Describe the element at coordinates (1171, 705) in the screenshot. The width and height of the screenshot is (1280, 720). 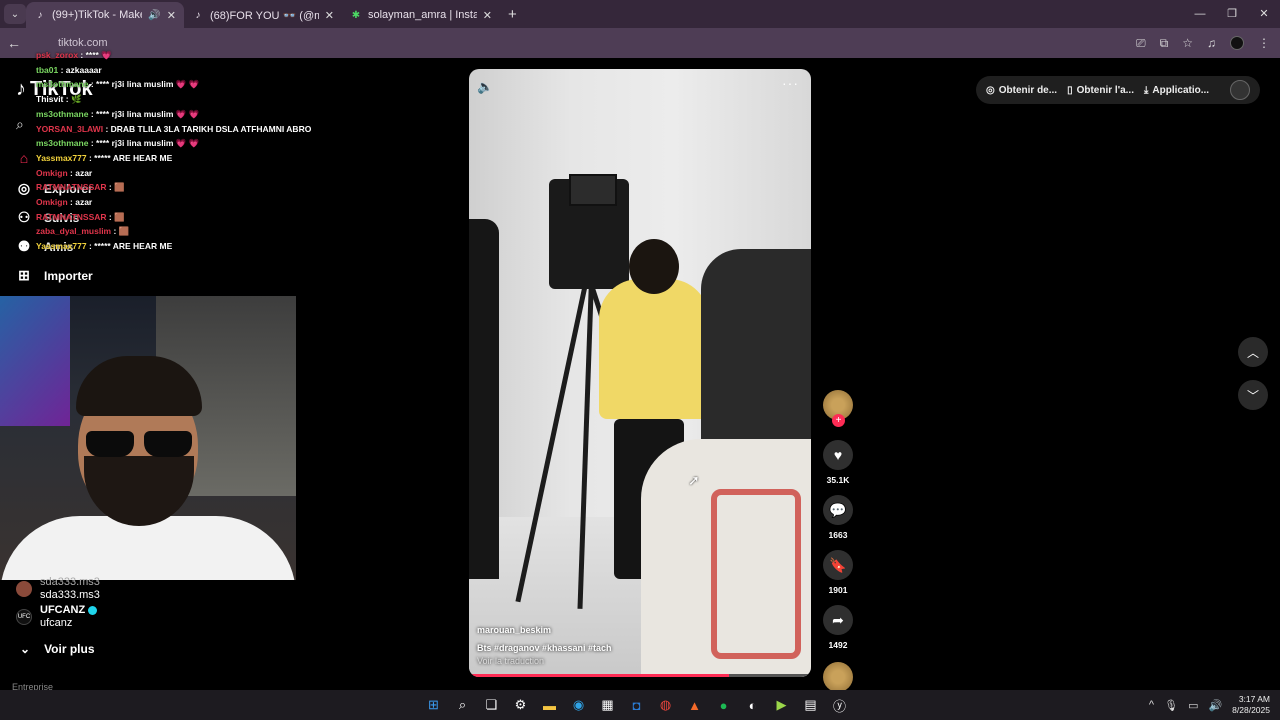
I see `mic-icon: 🎙` at that location.